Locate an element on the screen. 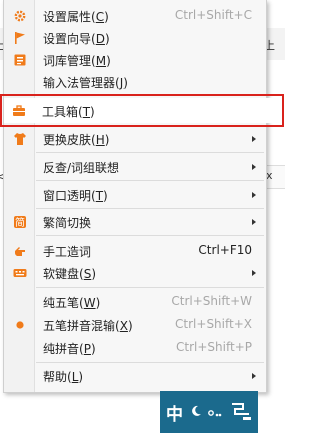 This screenshot has width=320, height=441. menu-item-change-skin: 更换皮肤(H) is located at coordinates (135, 139).